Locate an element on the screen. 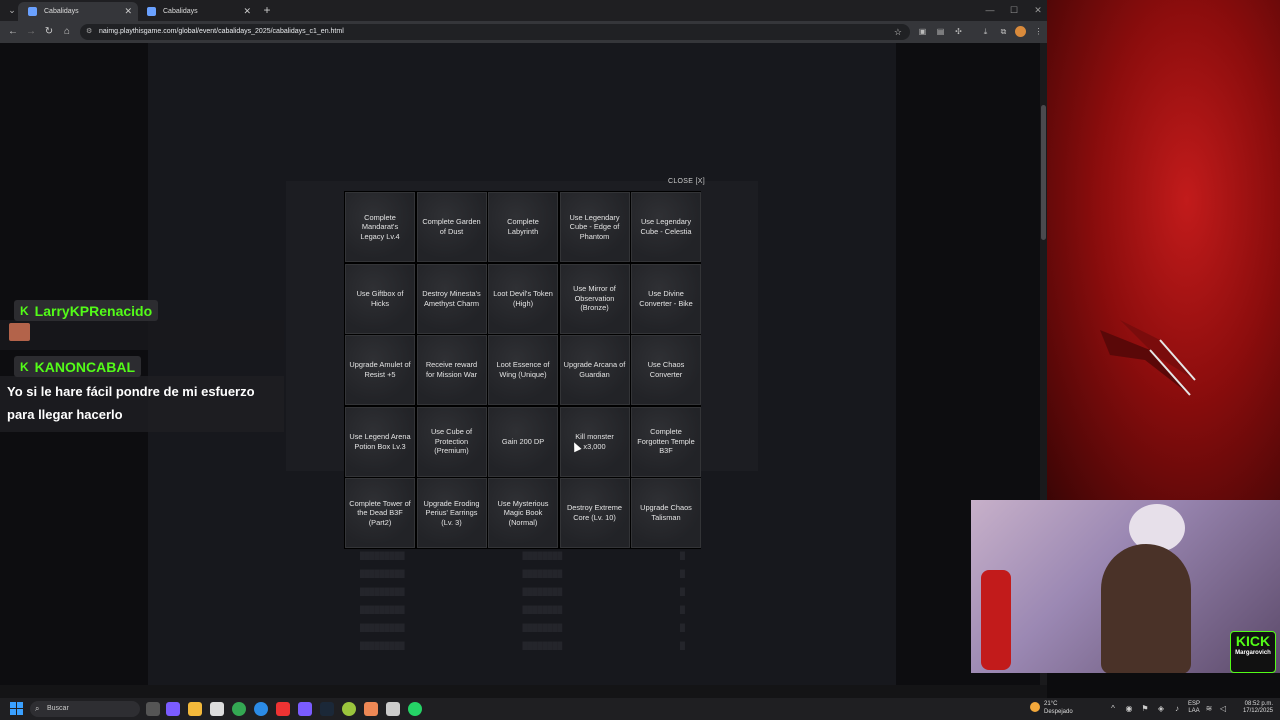 The height and width of the screenshot is (720, 1280). discord-icon is located at coordinates (305, 709).